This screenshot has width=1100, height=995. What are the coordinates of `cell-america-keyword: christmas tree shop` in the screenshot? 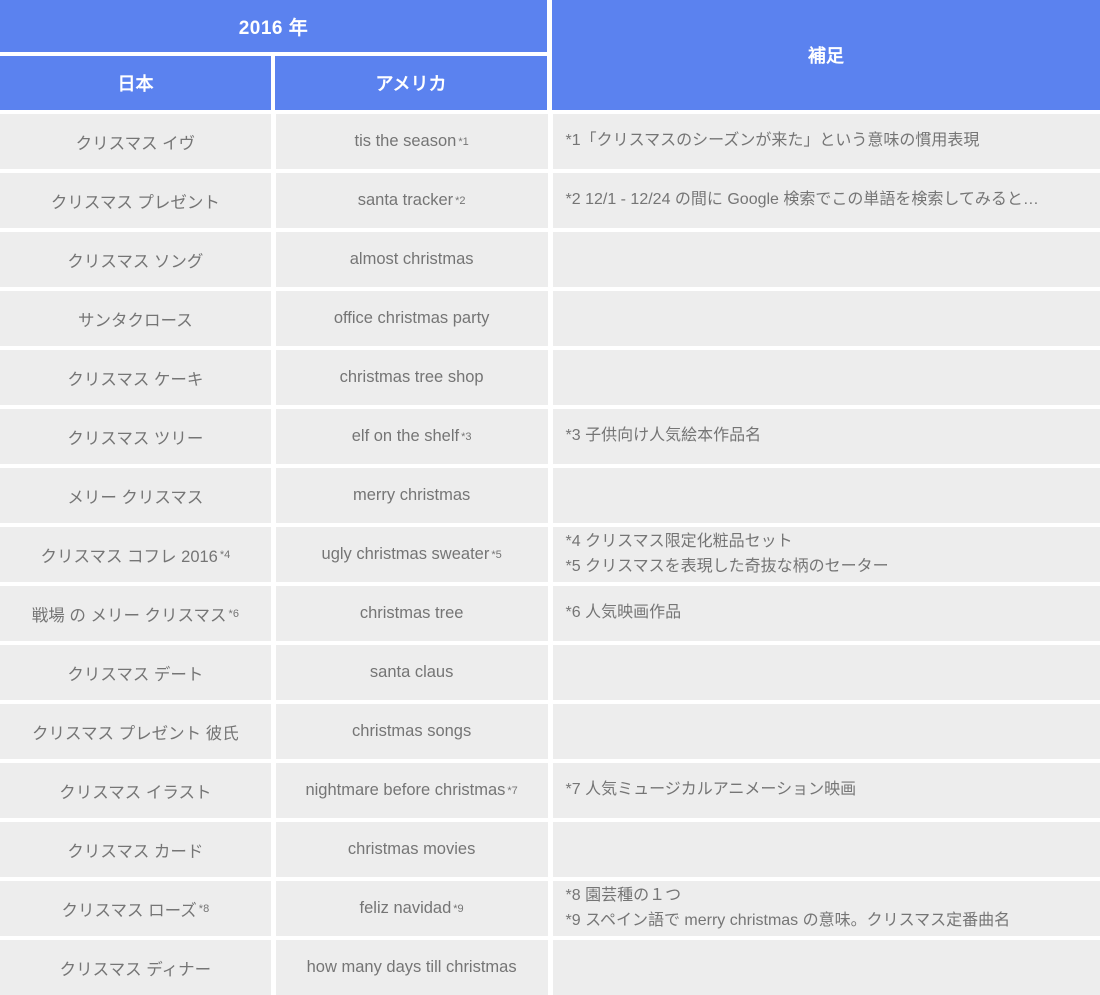 It's located at (411, 377).